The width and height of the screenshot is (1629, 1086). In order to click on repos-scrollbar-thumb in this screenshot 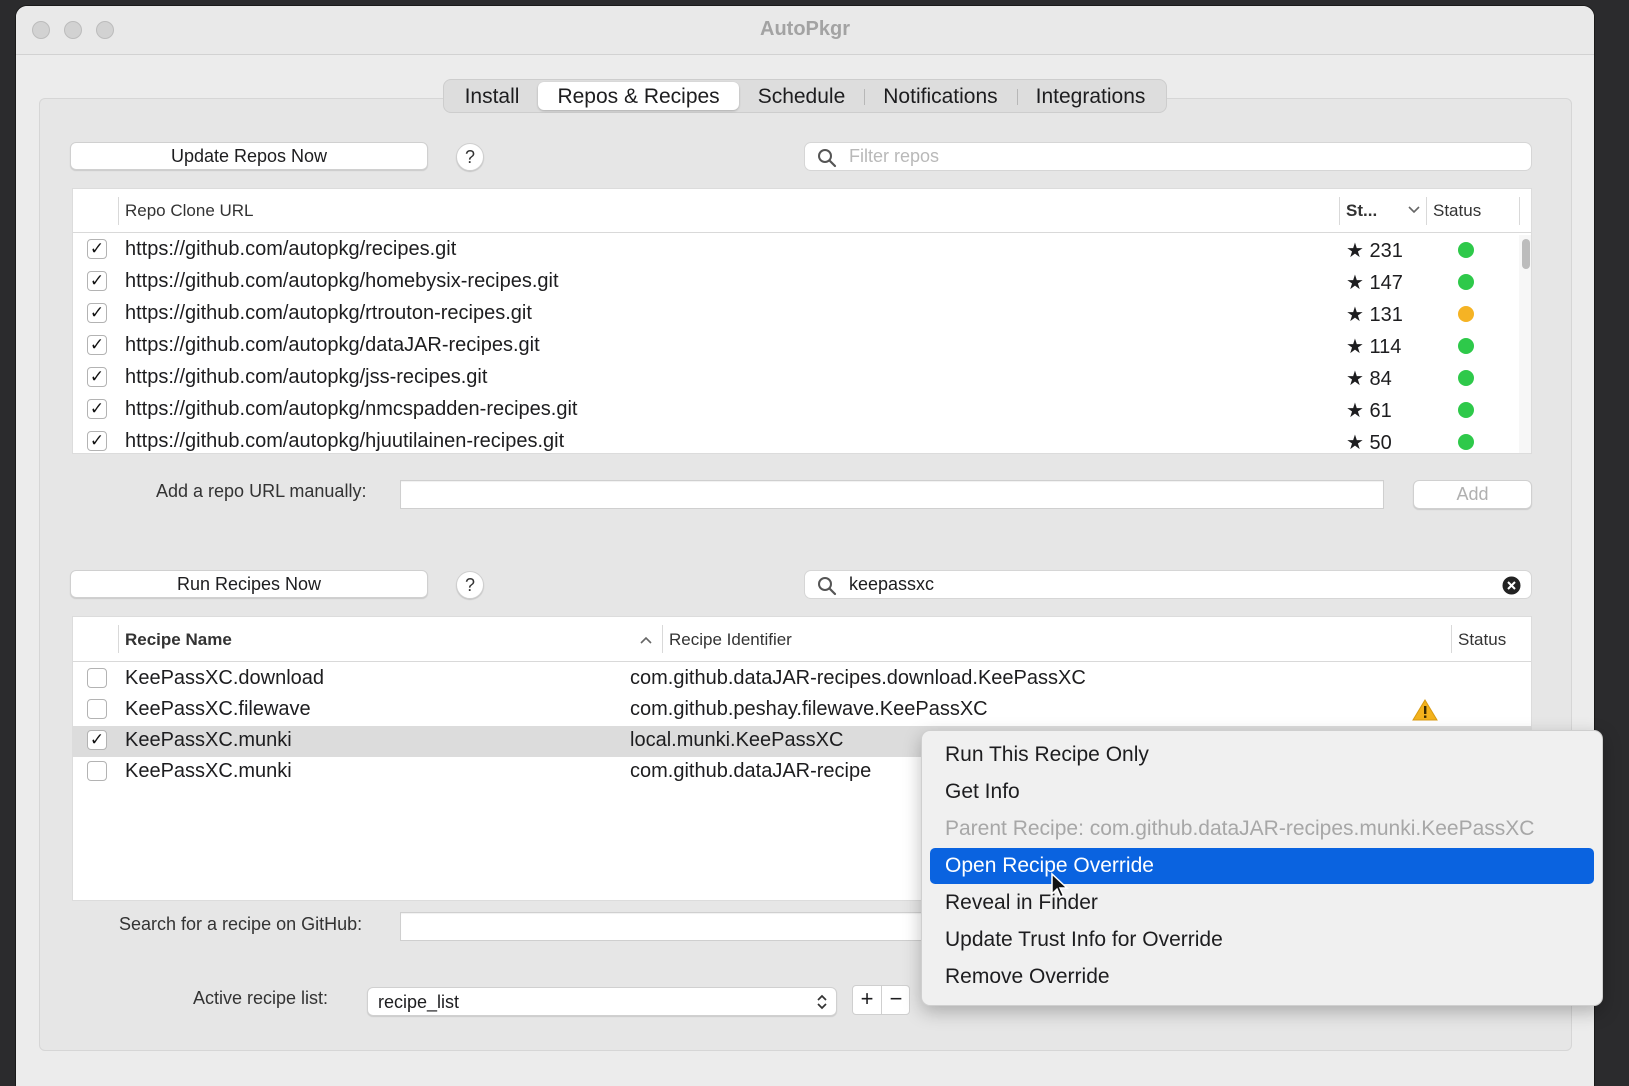, I will do `click(1526, 254)`.